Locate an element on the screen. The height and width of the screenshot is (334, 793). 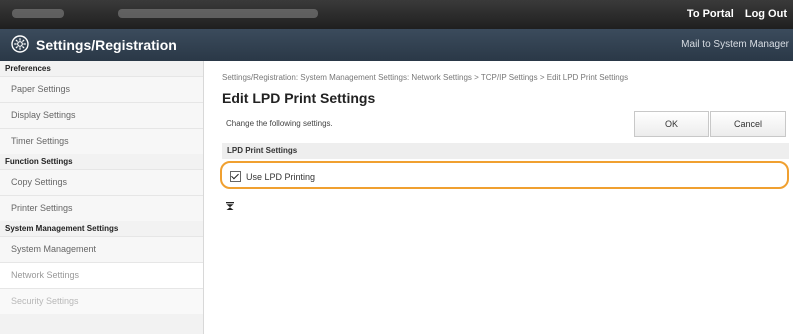
blurred-device-name is located at coordinates (38, 13).